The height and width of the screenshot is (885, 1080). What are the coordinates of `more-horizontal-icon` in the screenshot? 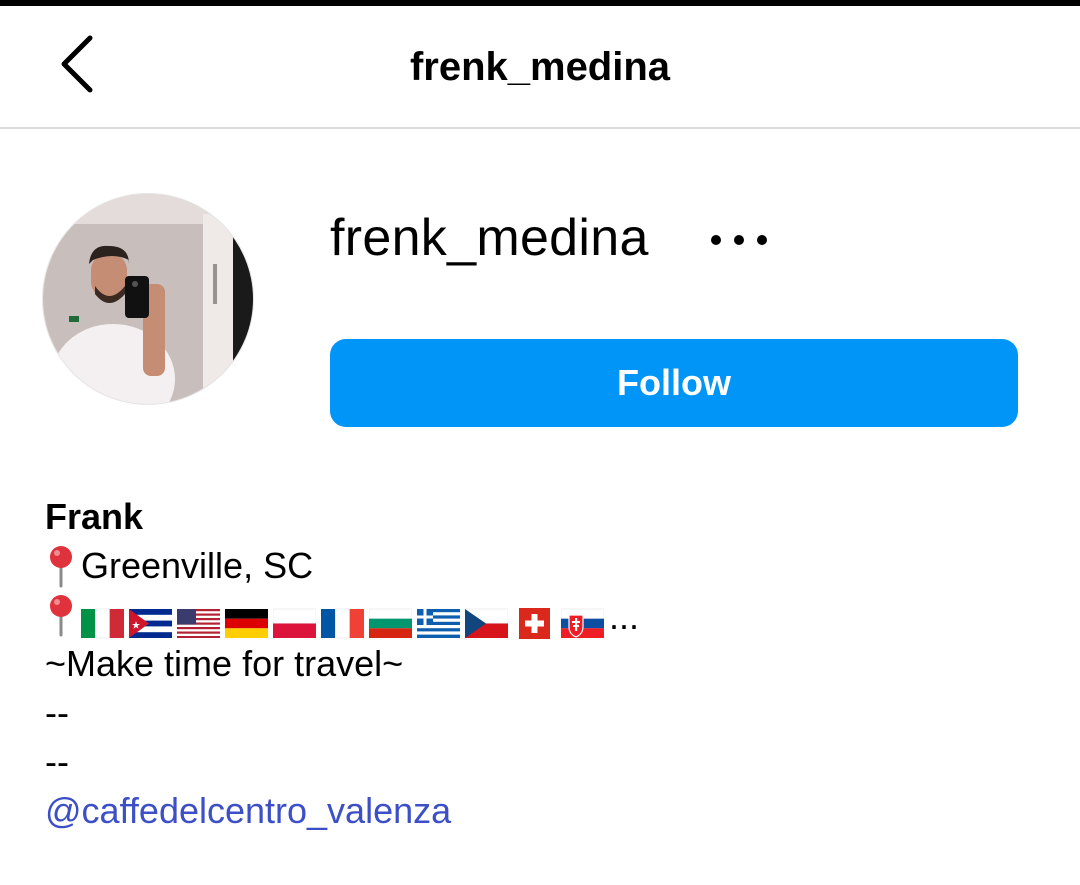 It's located at (739, 240).